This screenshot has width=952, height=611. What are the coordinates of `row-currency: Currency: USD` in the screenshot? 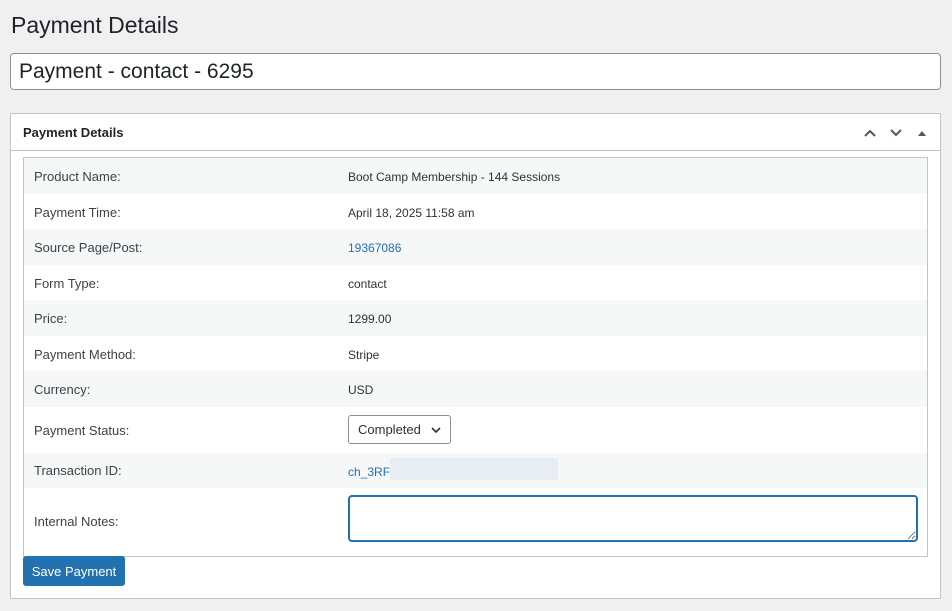 It's located at (475, 389).